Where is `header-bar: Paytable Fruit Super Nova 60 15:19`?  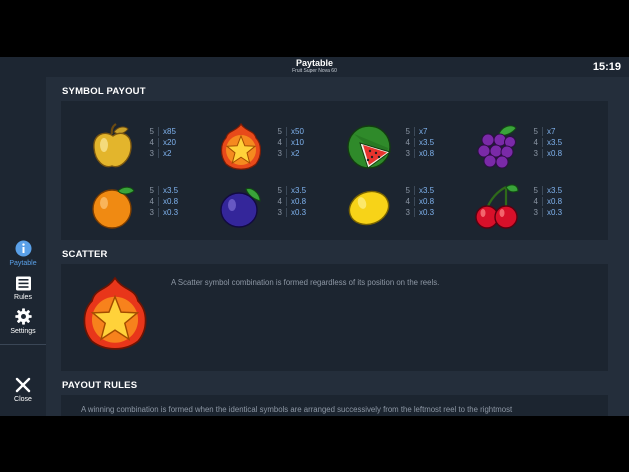 header-bar: Paytable Fruit Super Nova 60 15:19 is located at coordinates (314, 67).